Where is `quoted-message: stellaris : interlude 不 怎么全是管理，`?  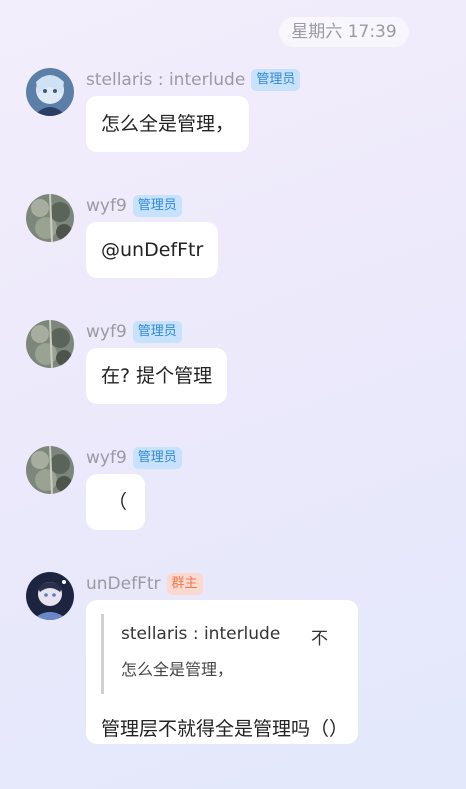
quoted-message: stellaris : interlude 不 怎么全是管理， is located at coordinates (222, 654).